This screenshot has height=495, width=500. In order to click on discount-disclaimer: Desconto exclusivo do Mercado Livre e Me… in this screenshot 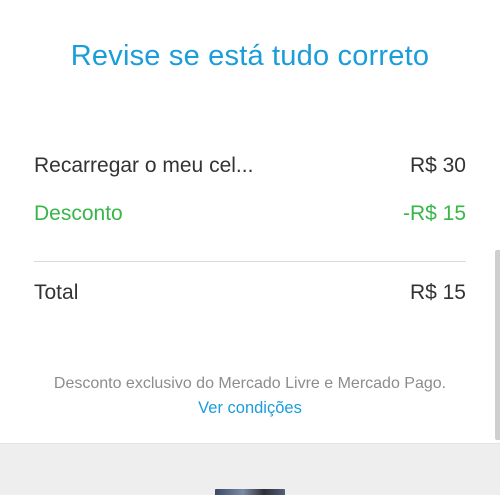, I will do `click(250, 383)`.